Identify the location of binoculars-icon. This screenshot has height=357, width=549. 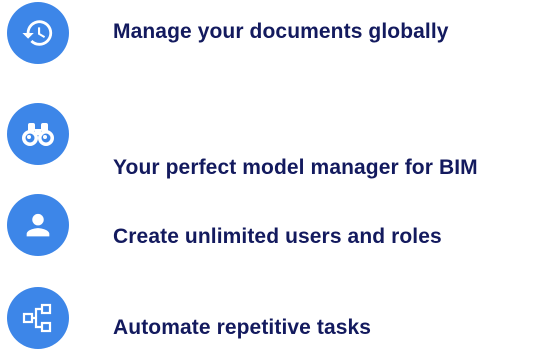
(38, 134).